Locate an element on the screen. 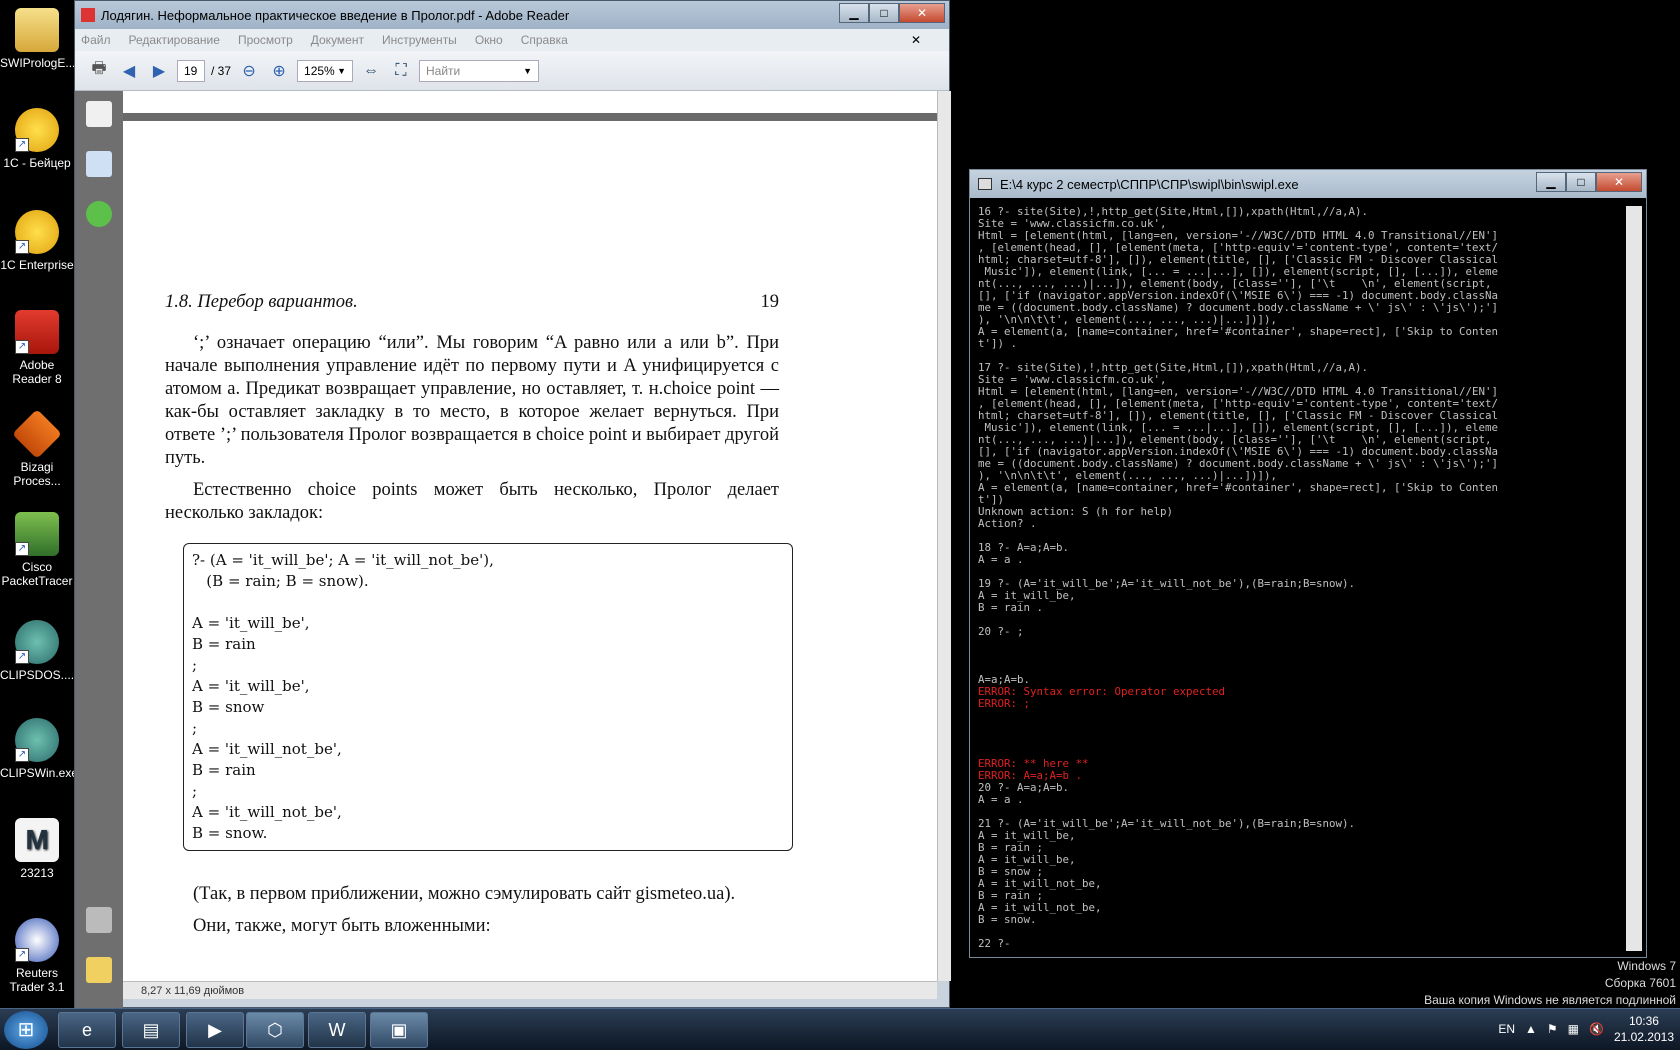 The height and width of the screenshot is (1050, 1680). taskbar-console: ▣ is located at coordinates (399, 1030).